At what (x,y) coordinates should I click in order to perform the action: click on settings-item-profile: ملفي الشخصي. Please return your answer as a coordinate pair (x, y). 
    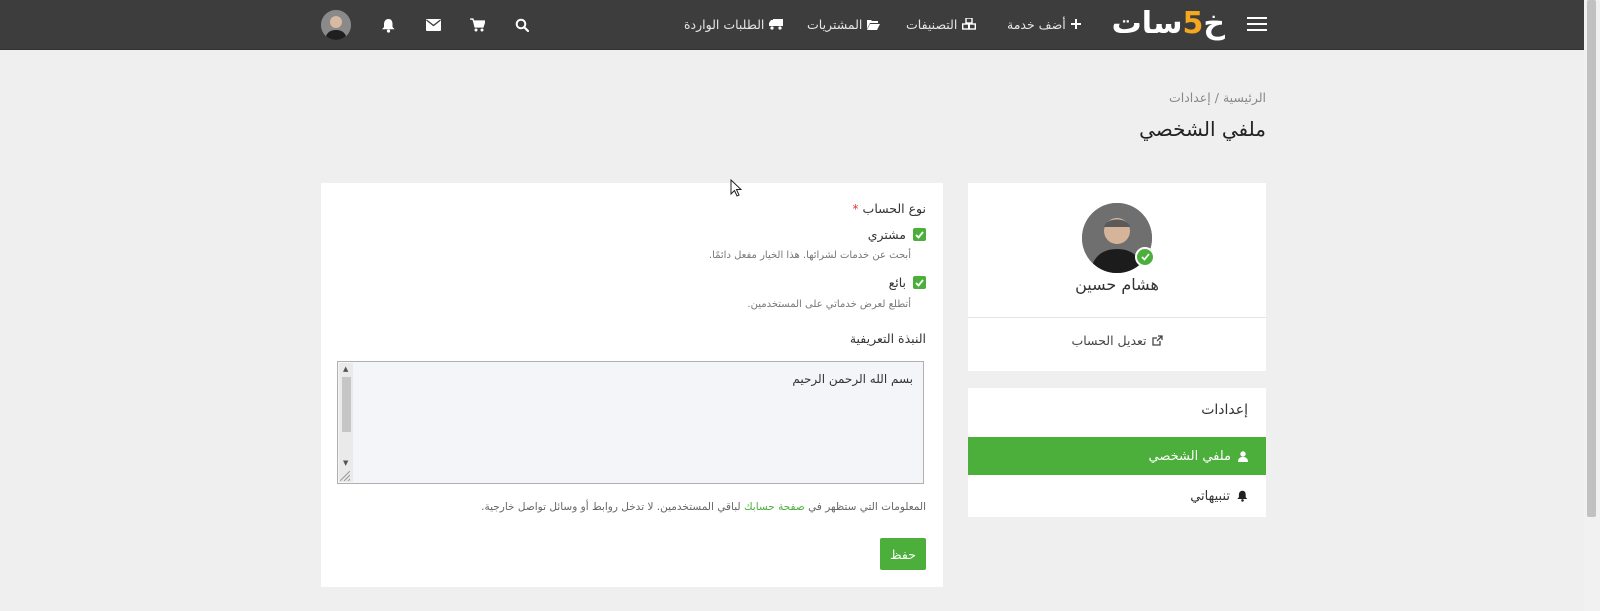
    Looking at the image, I should click on (1117, 456).